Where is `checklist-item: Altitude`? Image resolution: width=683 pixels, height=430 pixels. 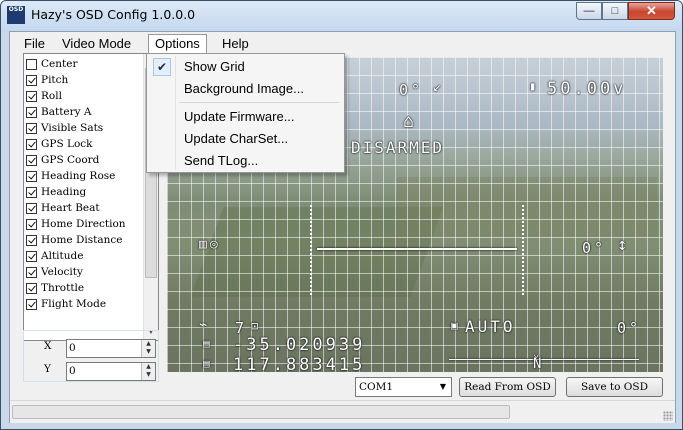 checklist-item: Altitude is located at coordinates (54, 256).